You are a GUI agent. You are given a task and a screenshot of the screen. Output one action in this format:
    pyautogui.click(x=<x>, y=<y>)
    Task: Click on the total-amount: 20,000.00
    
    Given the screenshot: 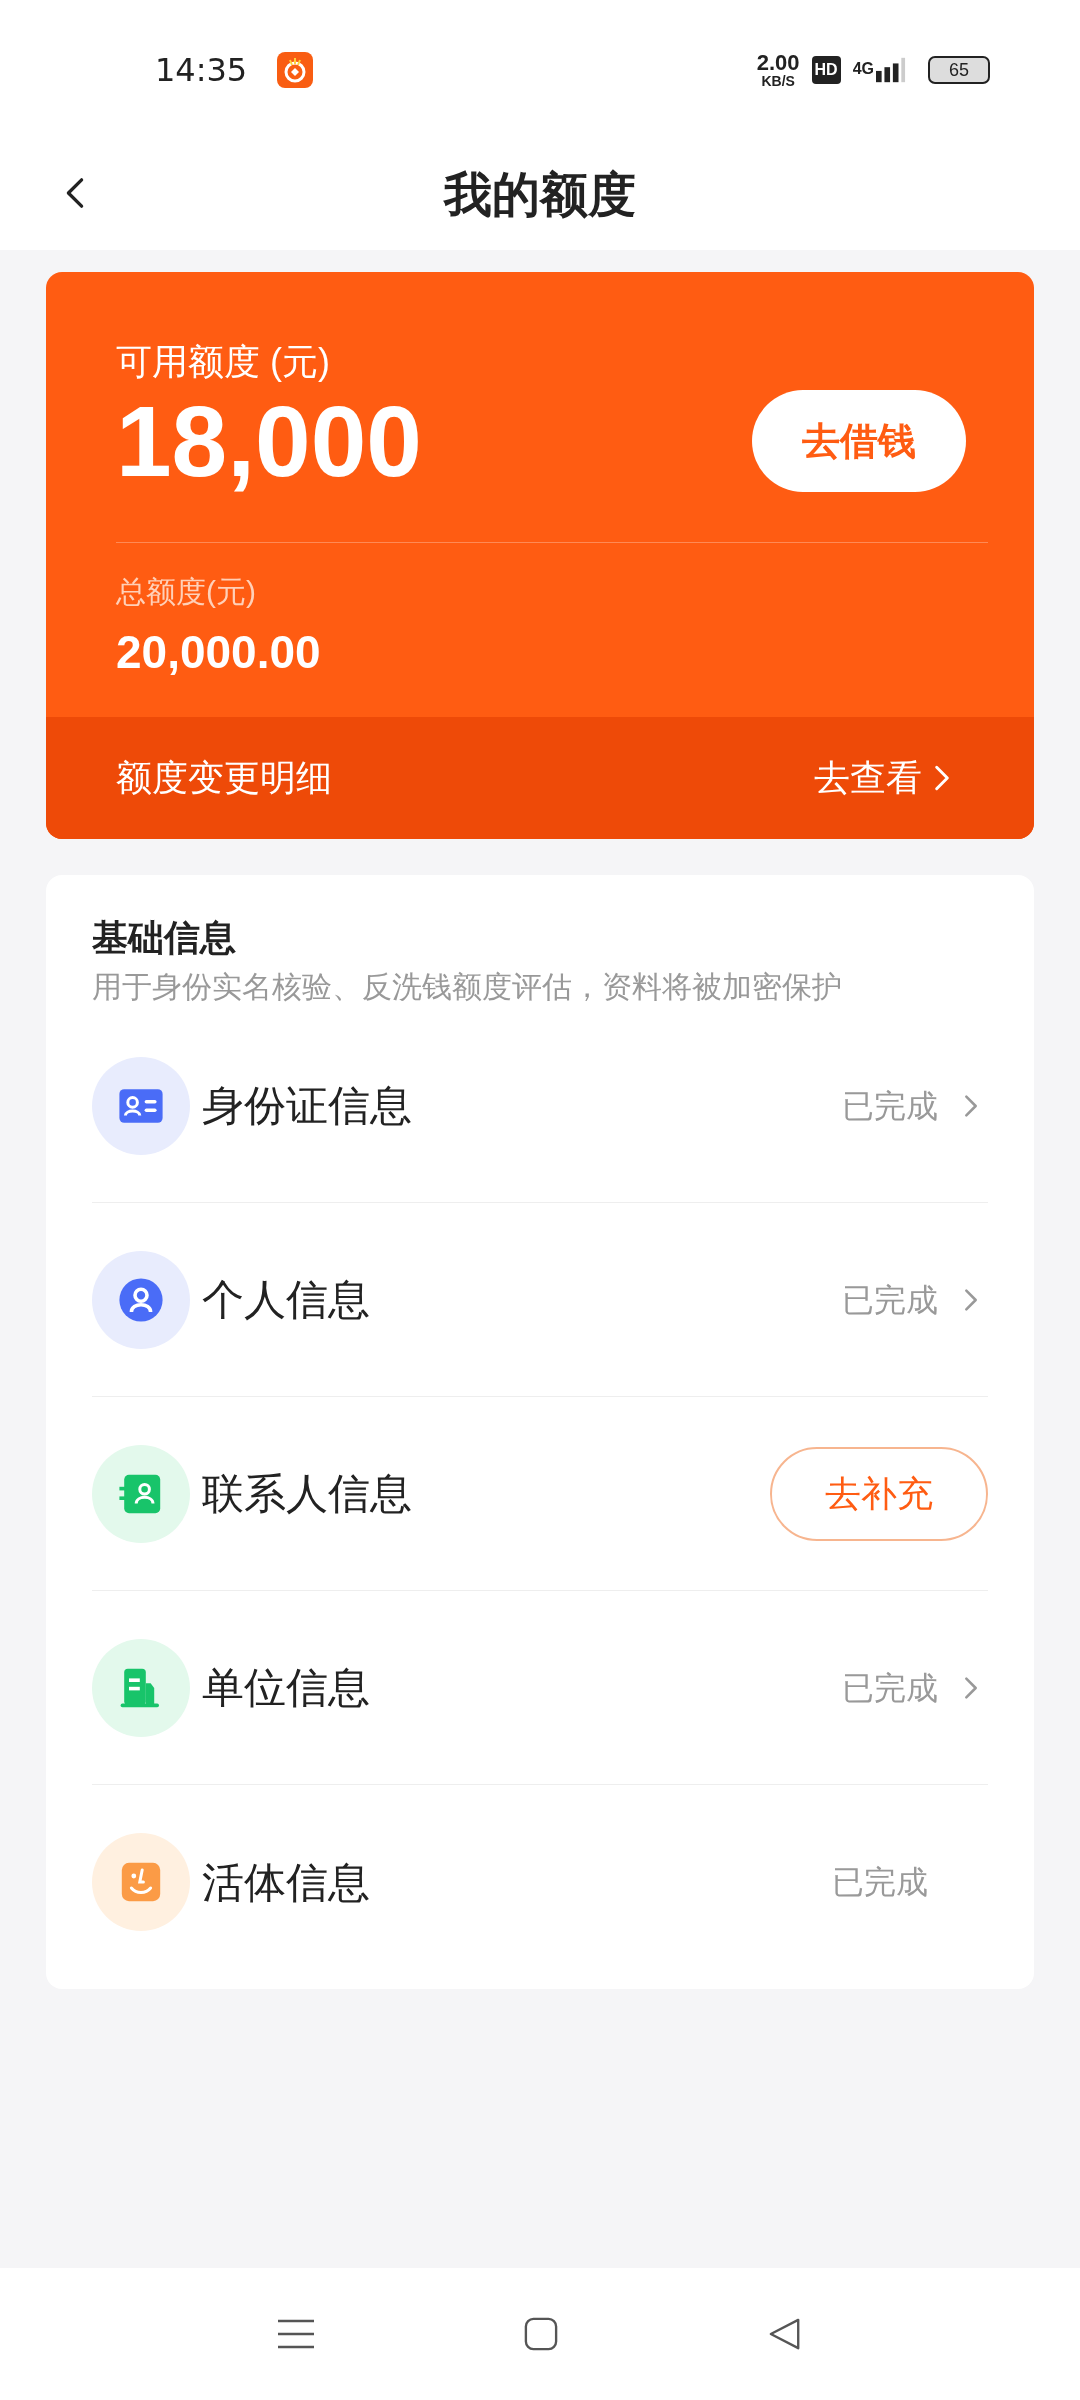 What is the action you would take?
    pyautogui.click(x=219, y=652)
    